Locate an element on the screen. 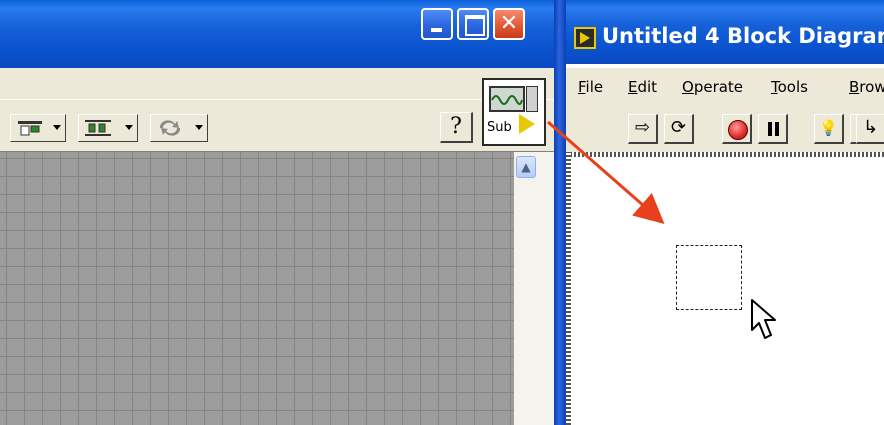  block-diagram-menu-bar: File Edit Operate Tools Browse is located at coordinates (725, 86).